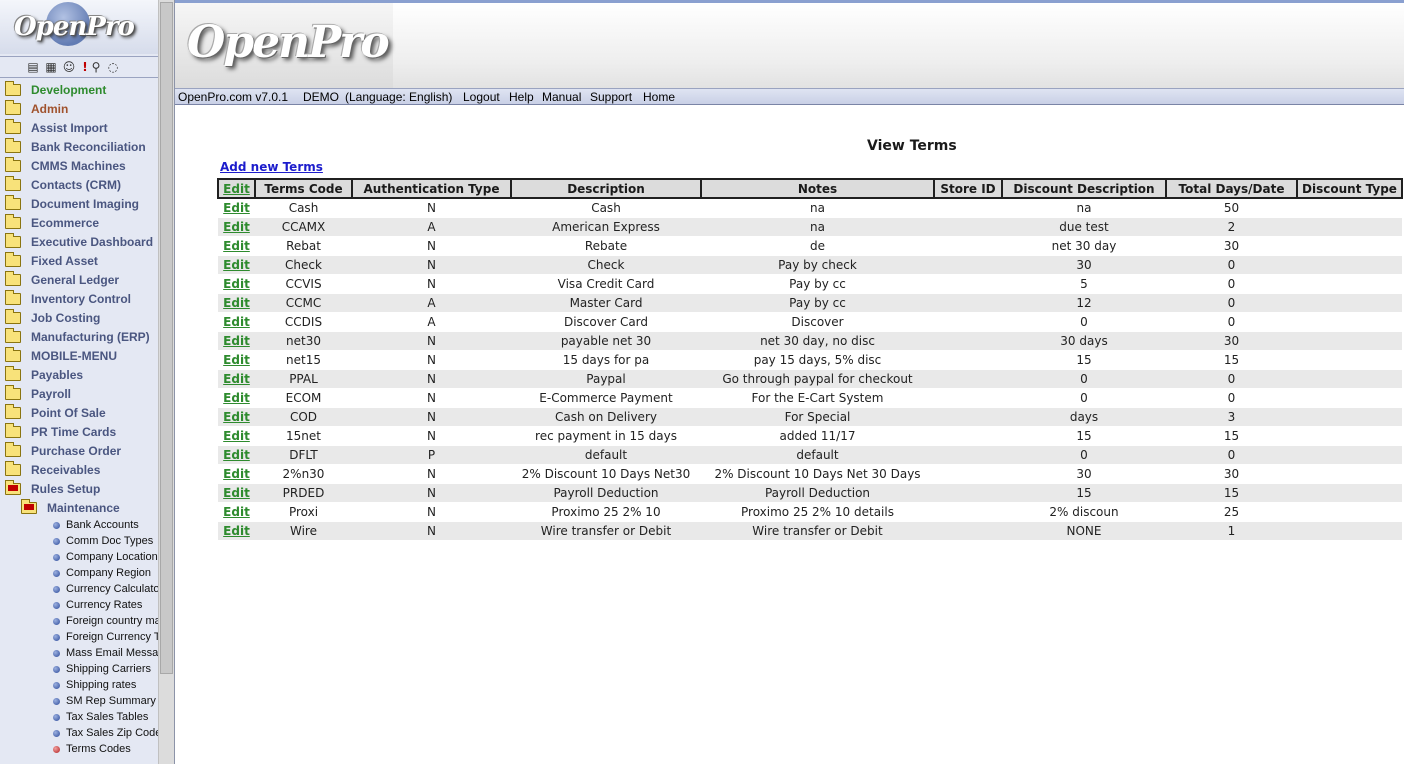 Image resolution: width=1404 pixels, height=764 pixels. What do you see at coordinates (968, 398) in the screenshot?
I see `table-cell` at bounding box center [968, 398].